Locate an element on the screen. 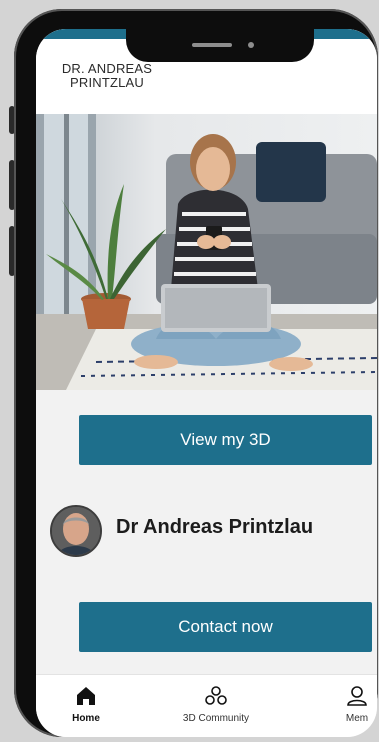 The width and height of the screenshot is (379, 742). doctor-profile-row: Dr Andreas Printzlau is located at coordinates (213, 531).